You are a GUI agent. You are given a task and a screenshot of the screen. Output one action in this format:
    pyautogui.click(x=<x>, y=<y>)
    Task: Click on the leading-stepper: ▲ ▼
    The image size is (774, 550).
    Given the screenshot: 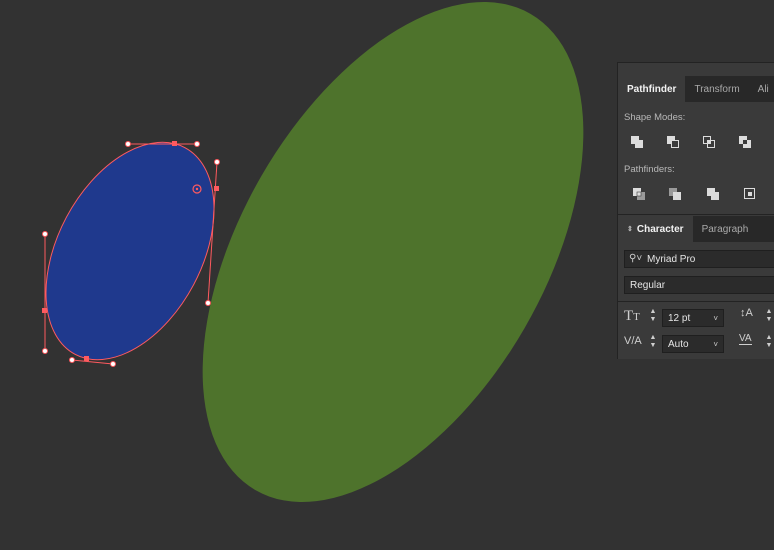 What is the action you would take?
    pyautogui.click(x=769, y=317)
    